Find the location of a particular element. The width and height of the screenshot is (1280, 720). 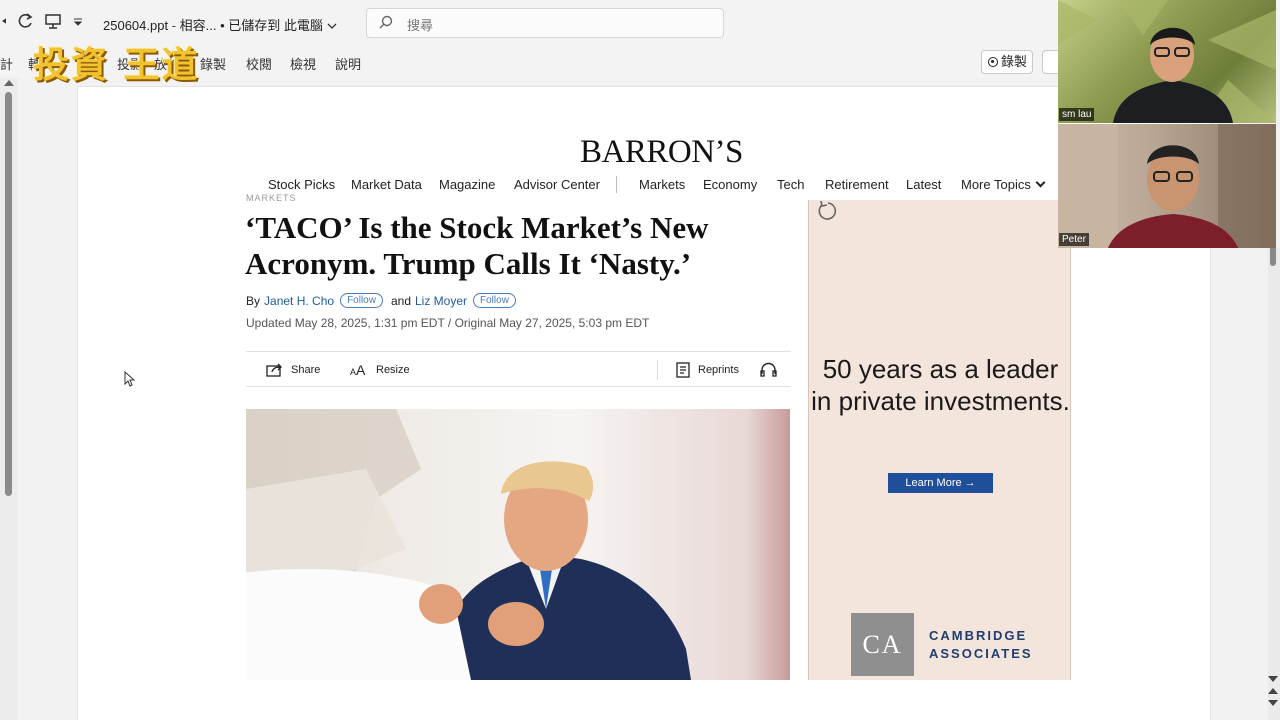

listen-button is located at coordinates (768, 369).